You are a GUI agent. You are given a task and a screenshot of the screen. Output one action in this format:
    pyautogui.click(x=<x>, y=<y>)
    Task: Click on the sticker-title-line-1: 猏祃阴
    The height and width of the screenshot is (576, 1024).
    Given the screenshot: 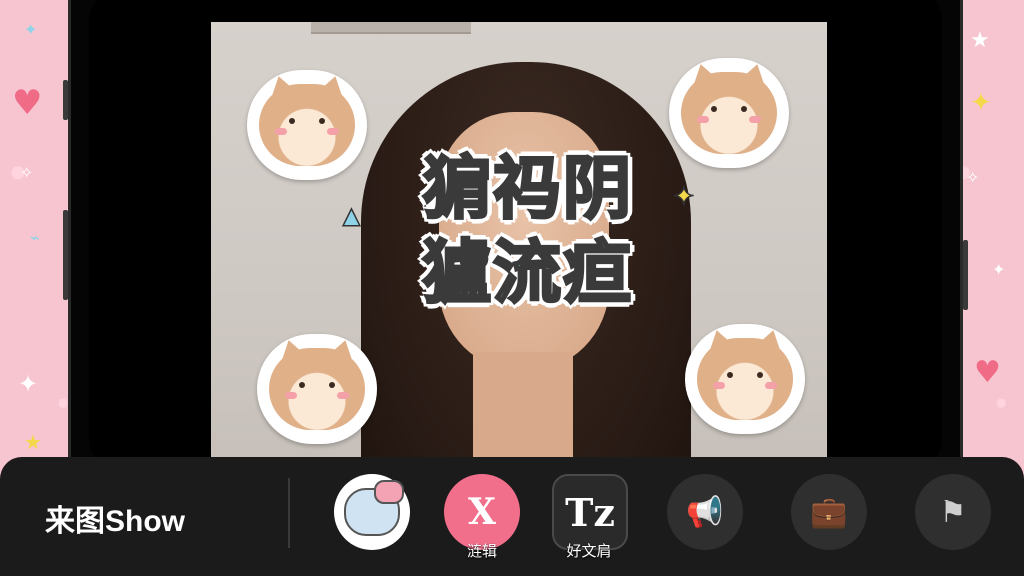 What is the action you would take?
    pyautogui.click(x=527, y=190)
    